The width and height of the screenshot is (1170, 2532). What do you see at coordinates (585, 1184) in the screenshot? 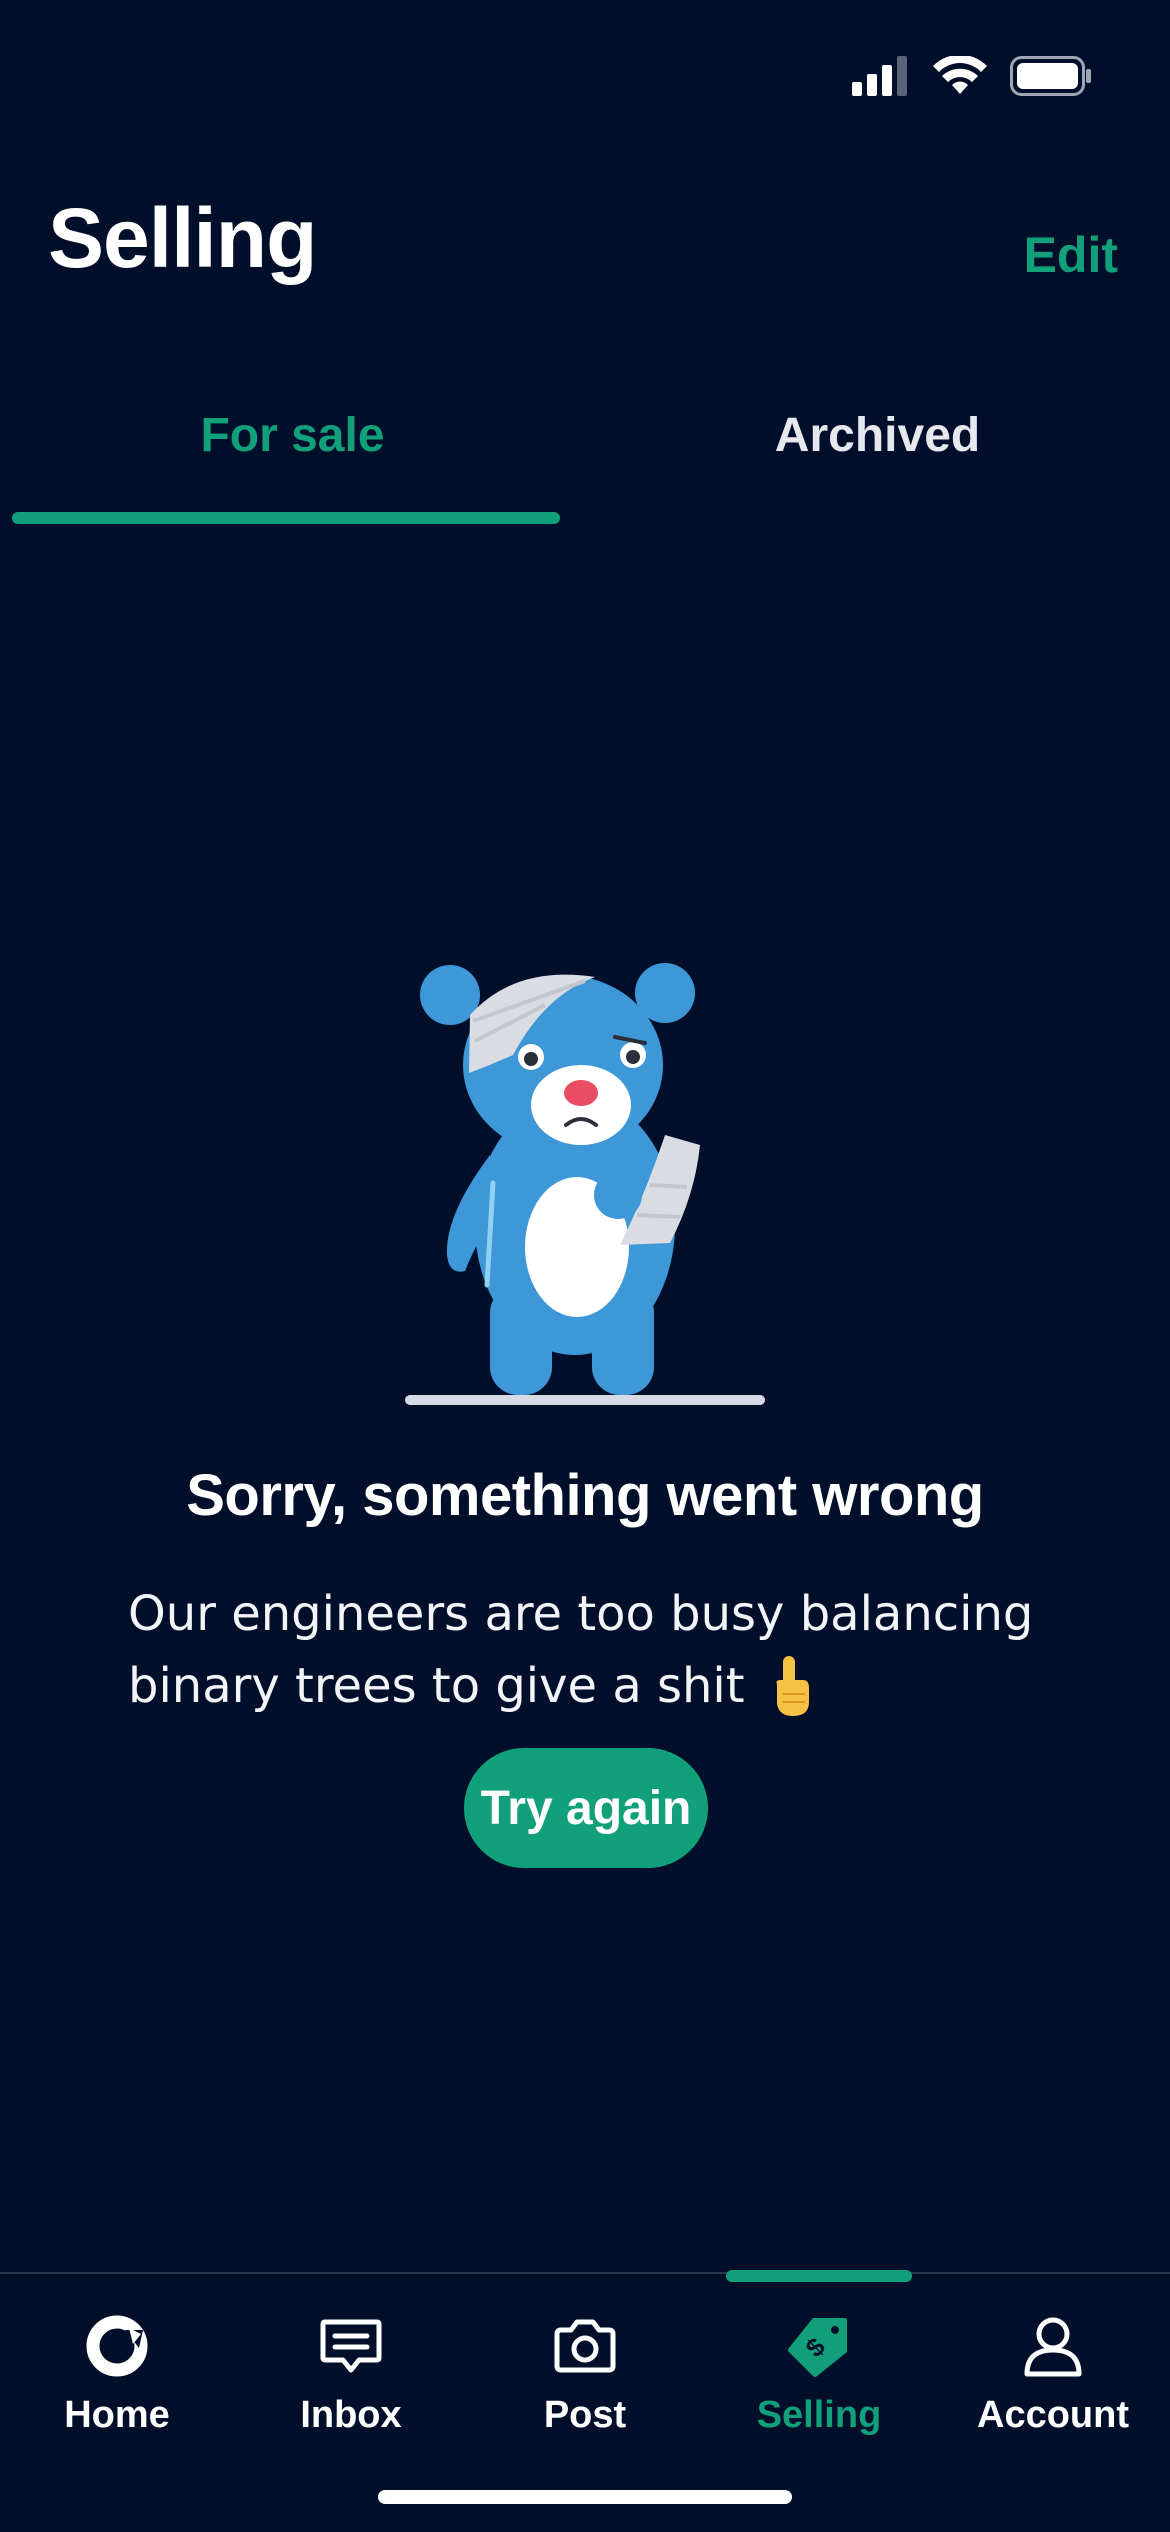
I see `injured-bear-illustration` at bounding box center [585, 1184].